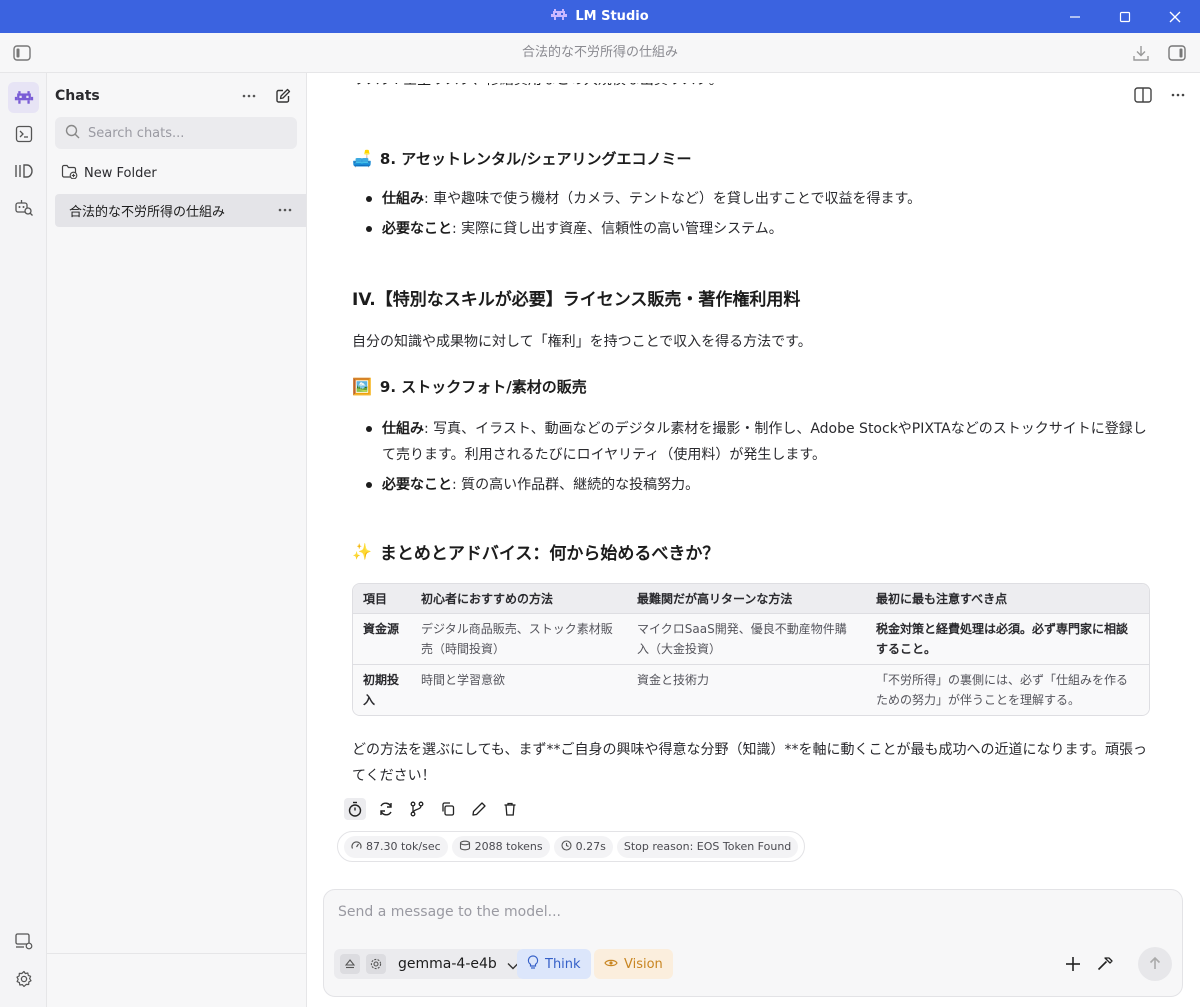 The width and height of the screenshot is (1200, 1007). Describe the element at coordinates (746, 639) in the screenshot. I see `table-cell: マイクロSaaS開発、優良不動産物件購入（大金投資）` at that location.